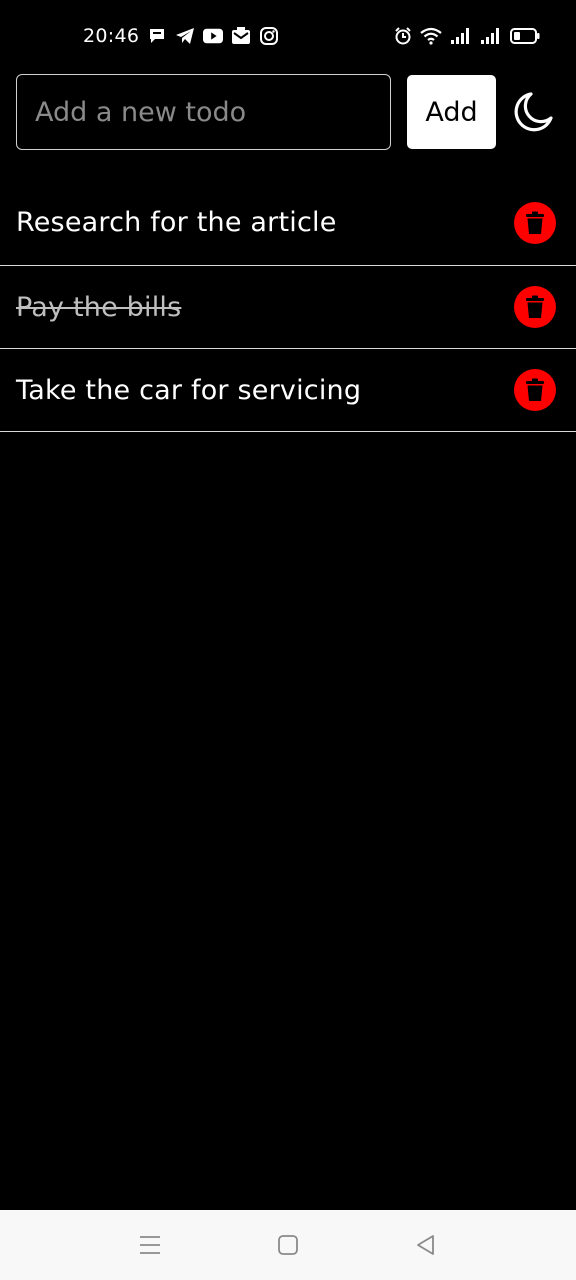 The height and width of the screenshot is (1280, 576). Describe the element at coordinates (403, 36) in the screenshot. I see `alarm-icon` at that location.